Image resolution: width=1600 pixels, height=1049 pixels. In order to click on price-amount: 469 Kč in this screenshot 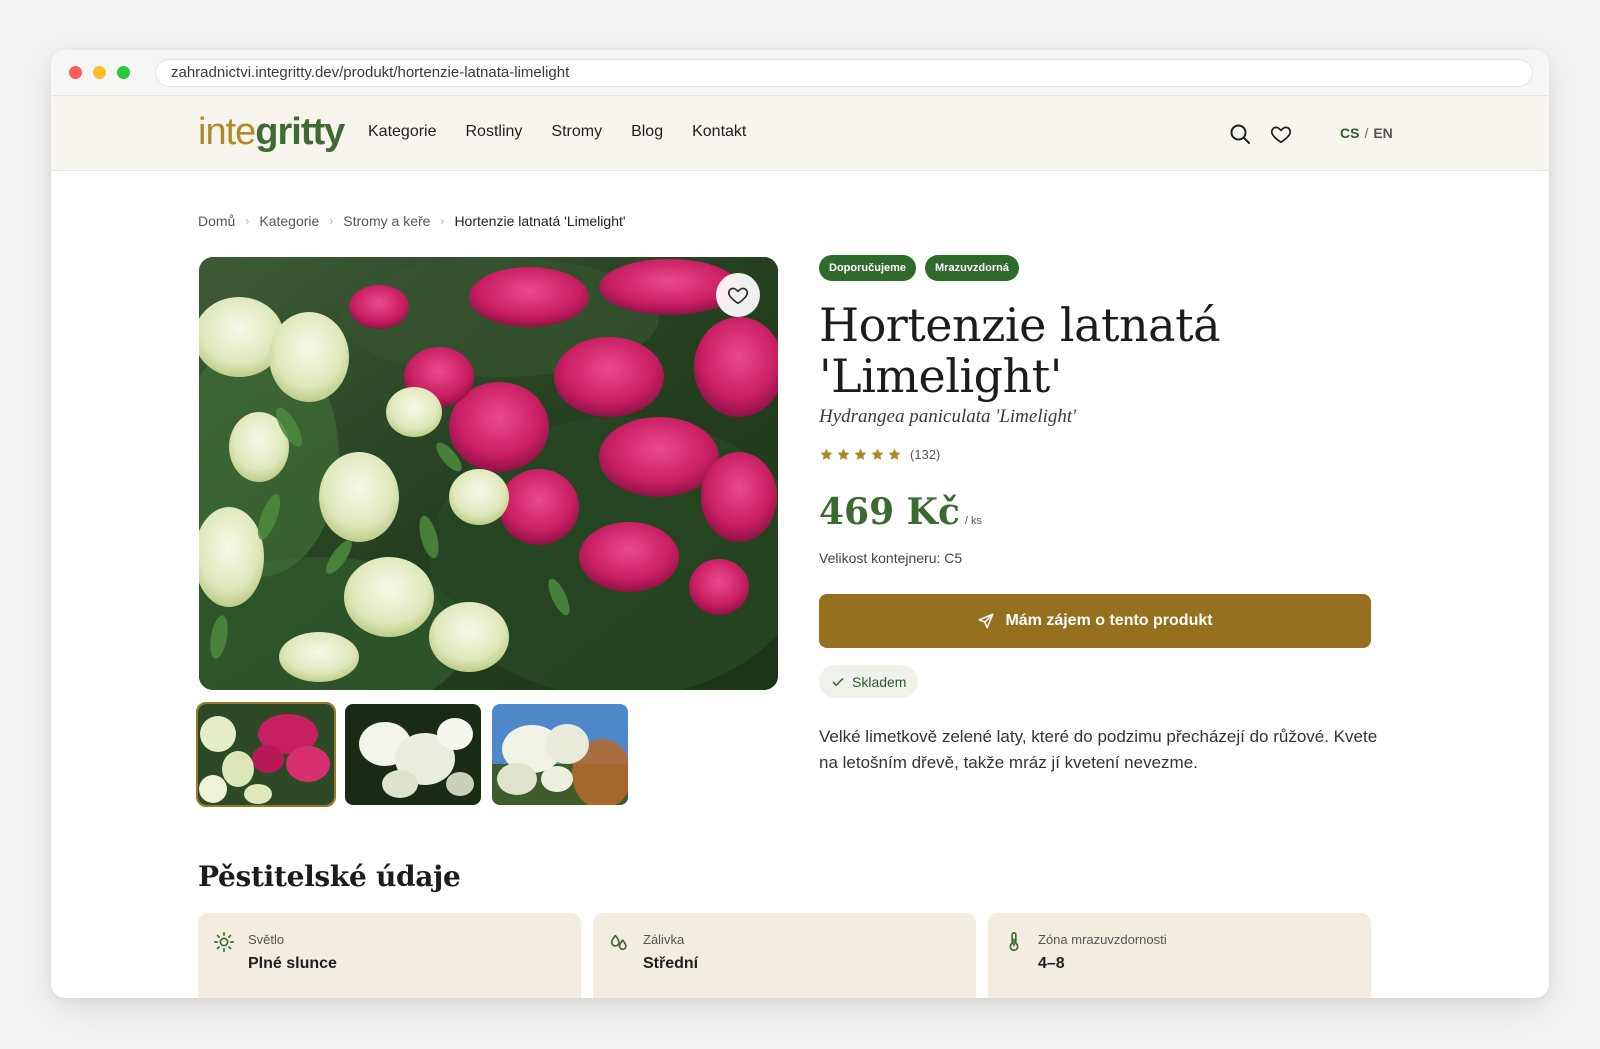, I will do `click(889, 512)`.